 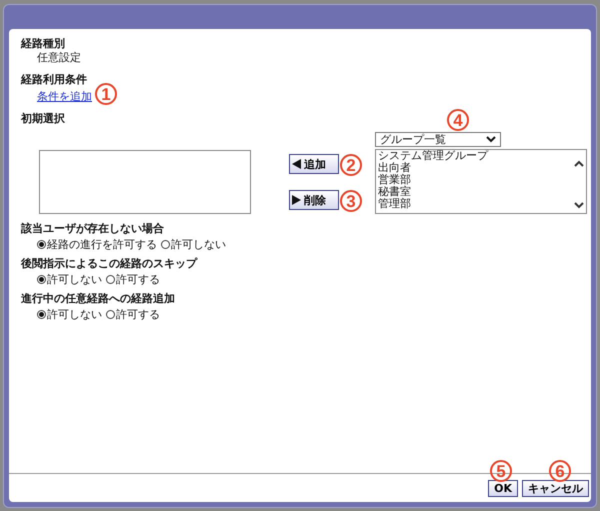 I want to click on list-item: 管理部, so click(x=473, y=204).